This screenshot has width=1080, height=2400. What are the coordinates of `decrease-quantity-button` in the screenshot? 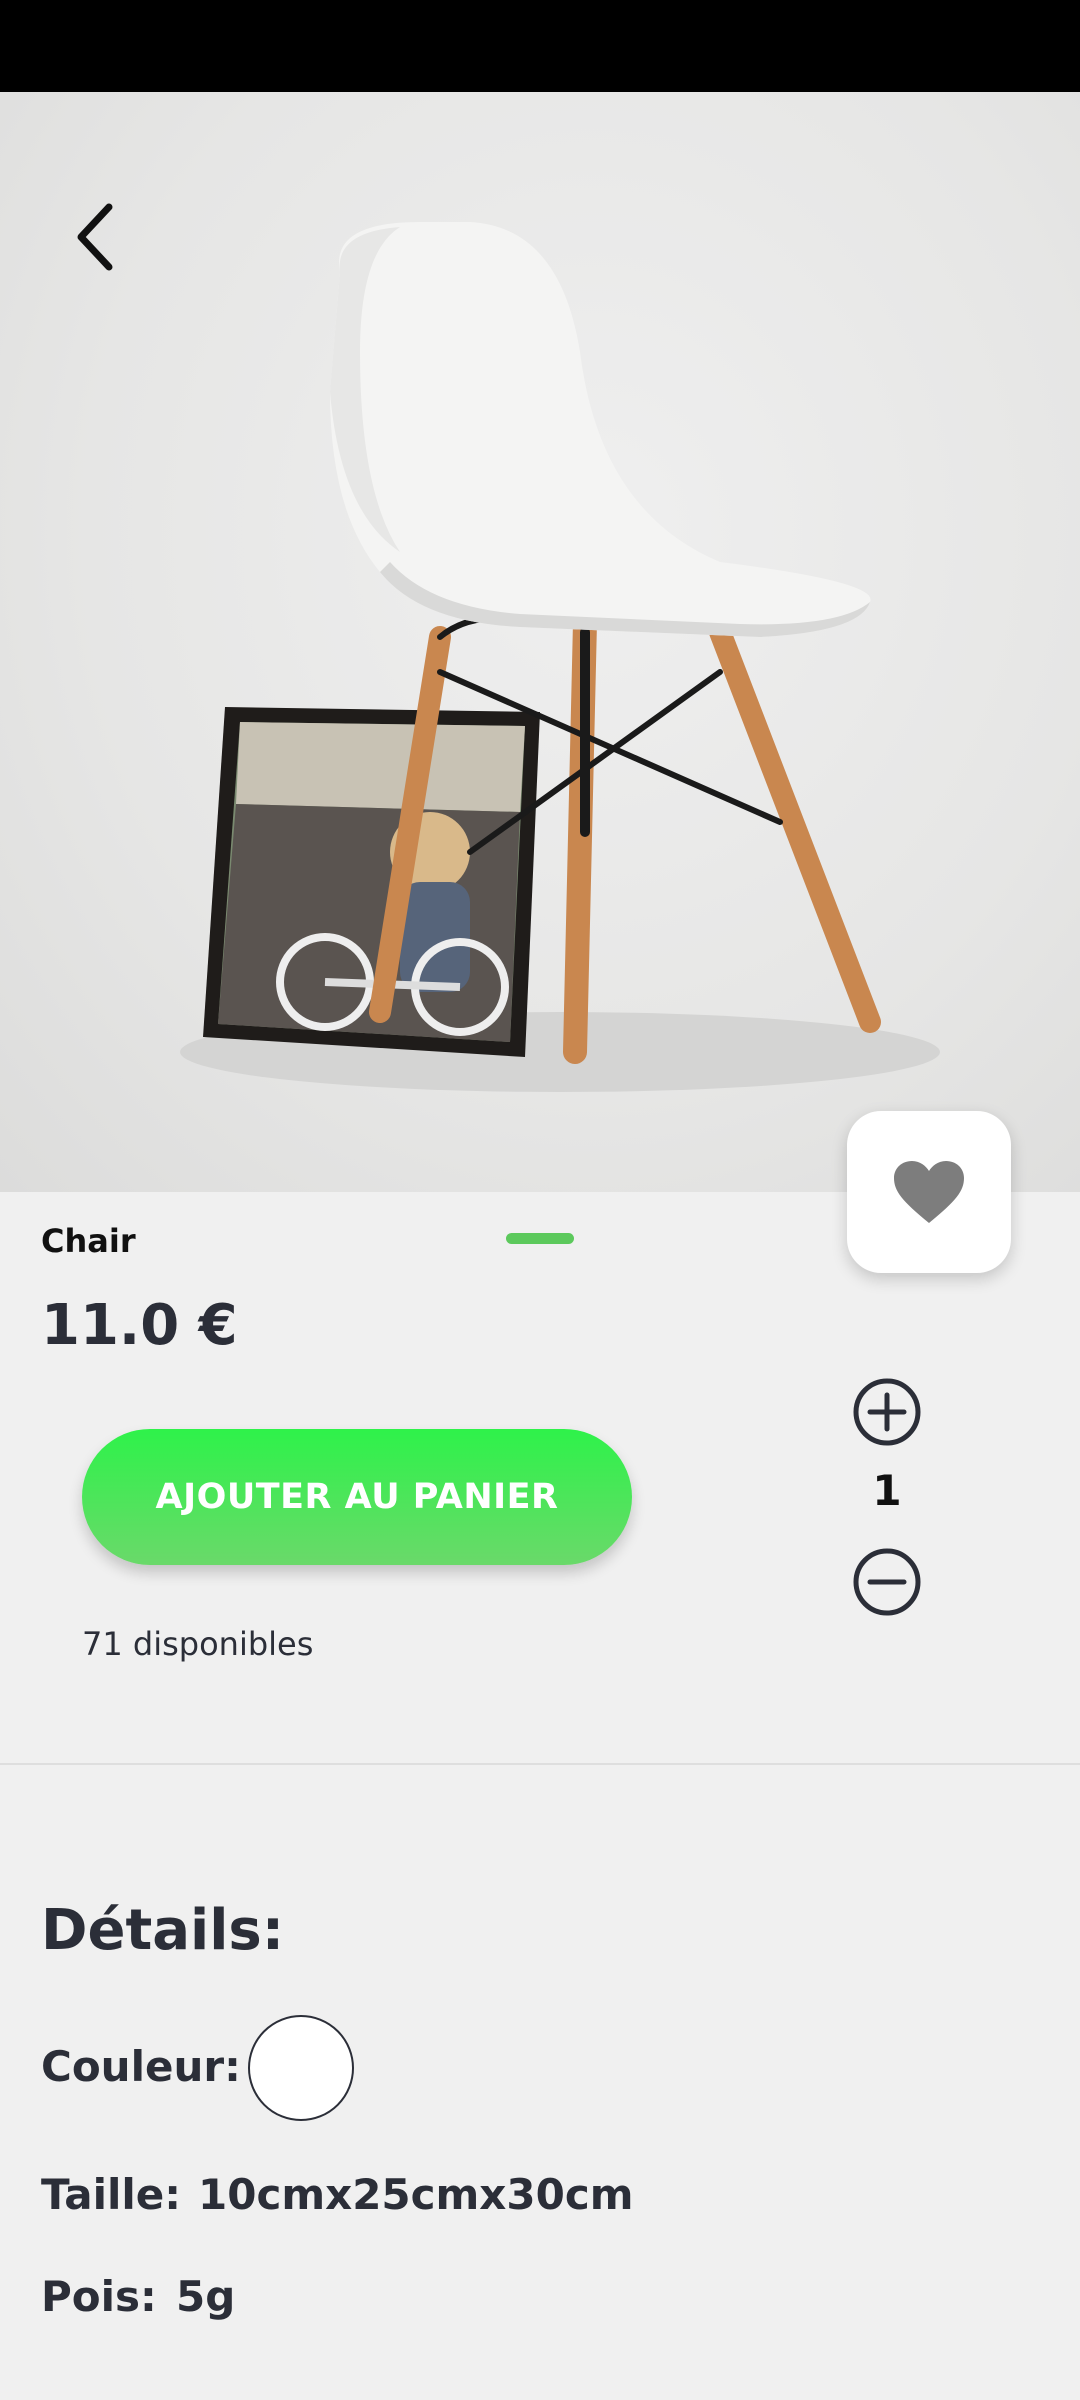 It's located at (887, 1582).